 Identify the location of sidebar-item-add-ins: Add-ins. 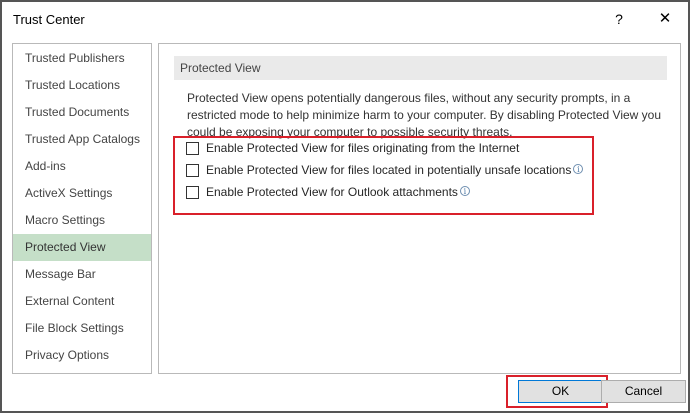
(82, 166).